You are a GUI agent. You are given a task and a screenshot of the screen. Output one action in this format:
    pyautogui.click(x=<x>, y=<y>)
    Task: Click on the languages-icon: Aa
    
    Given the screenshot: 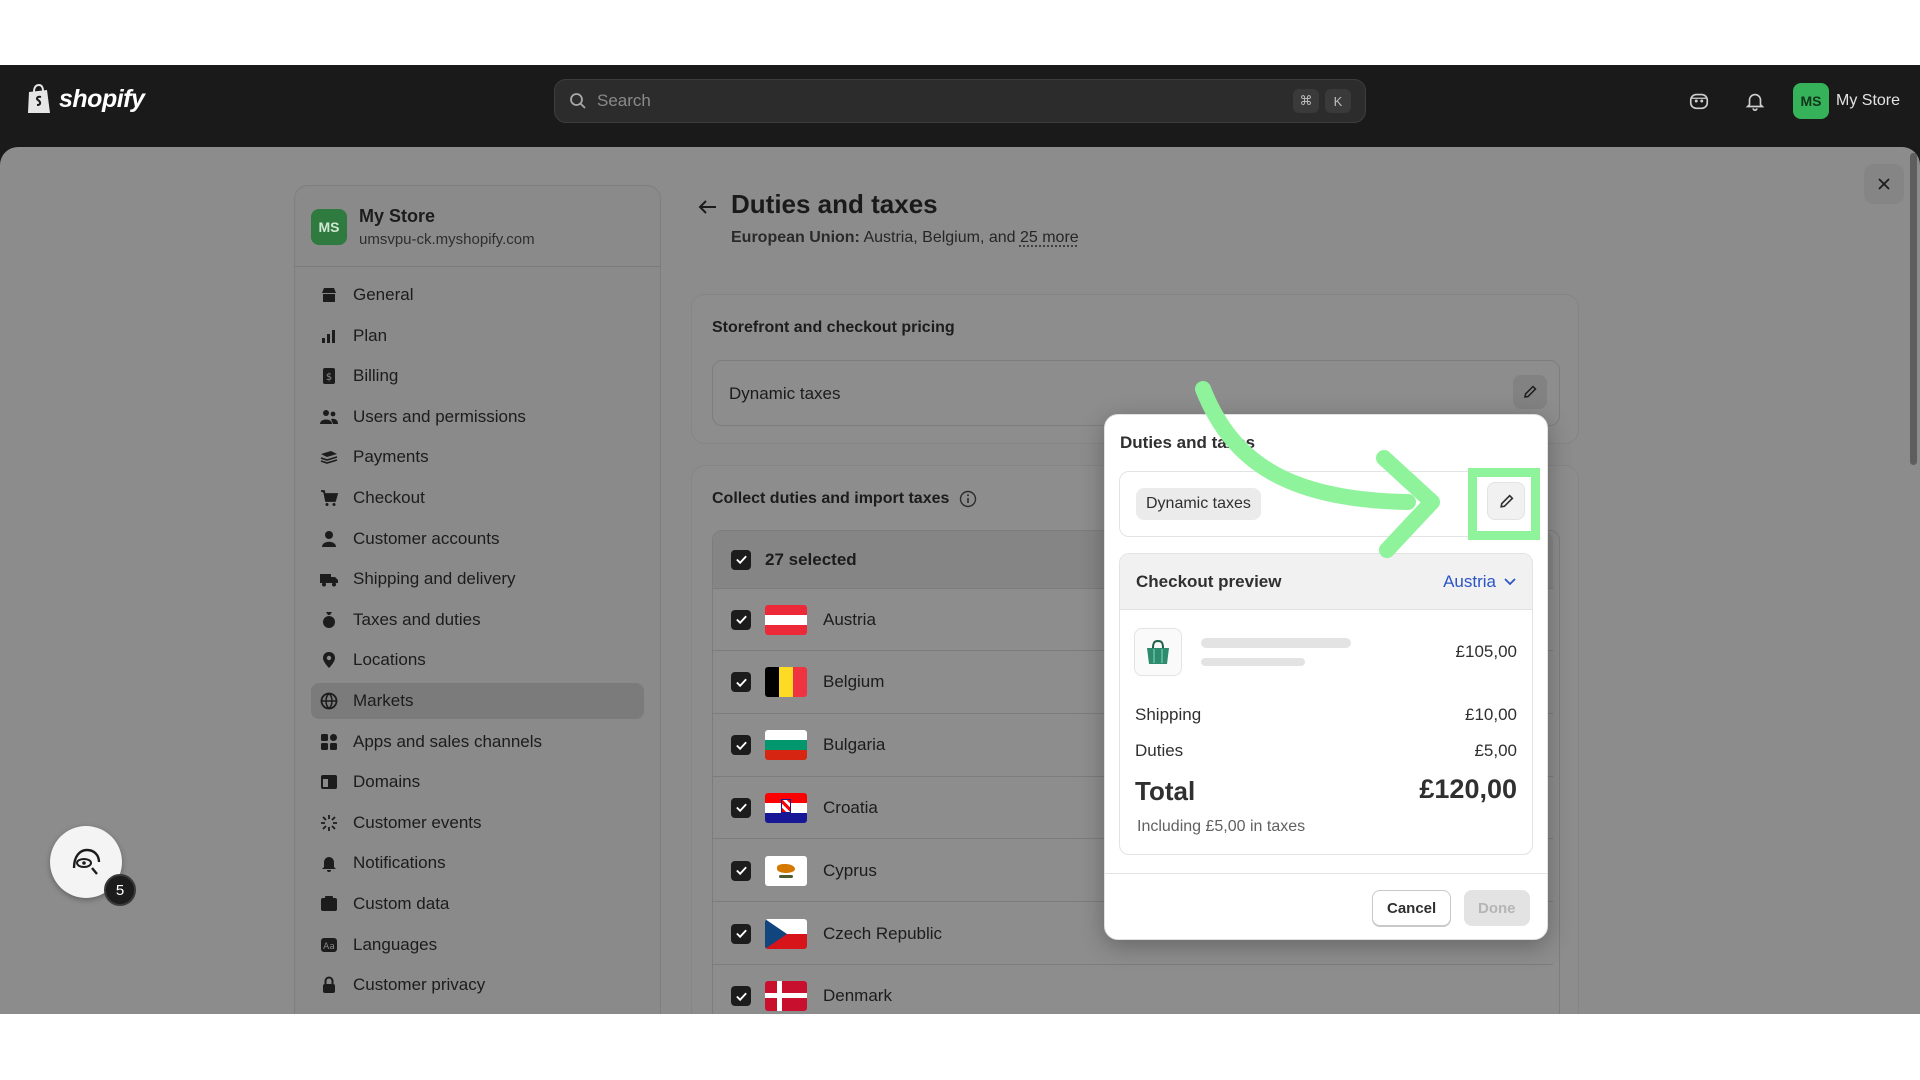 What is the action you would take?
    pyautogui.click(x=329, y=944)
    